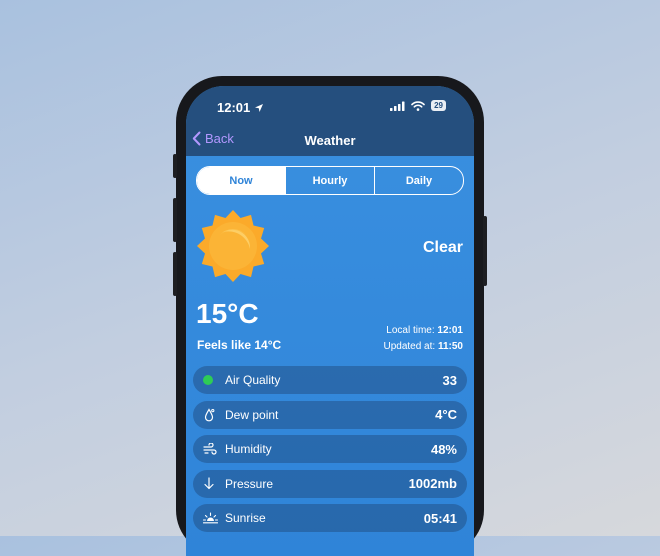 This screenshot has height=556, width=660. I want to click on location-arrow-icon, so click(259, 107).